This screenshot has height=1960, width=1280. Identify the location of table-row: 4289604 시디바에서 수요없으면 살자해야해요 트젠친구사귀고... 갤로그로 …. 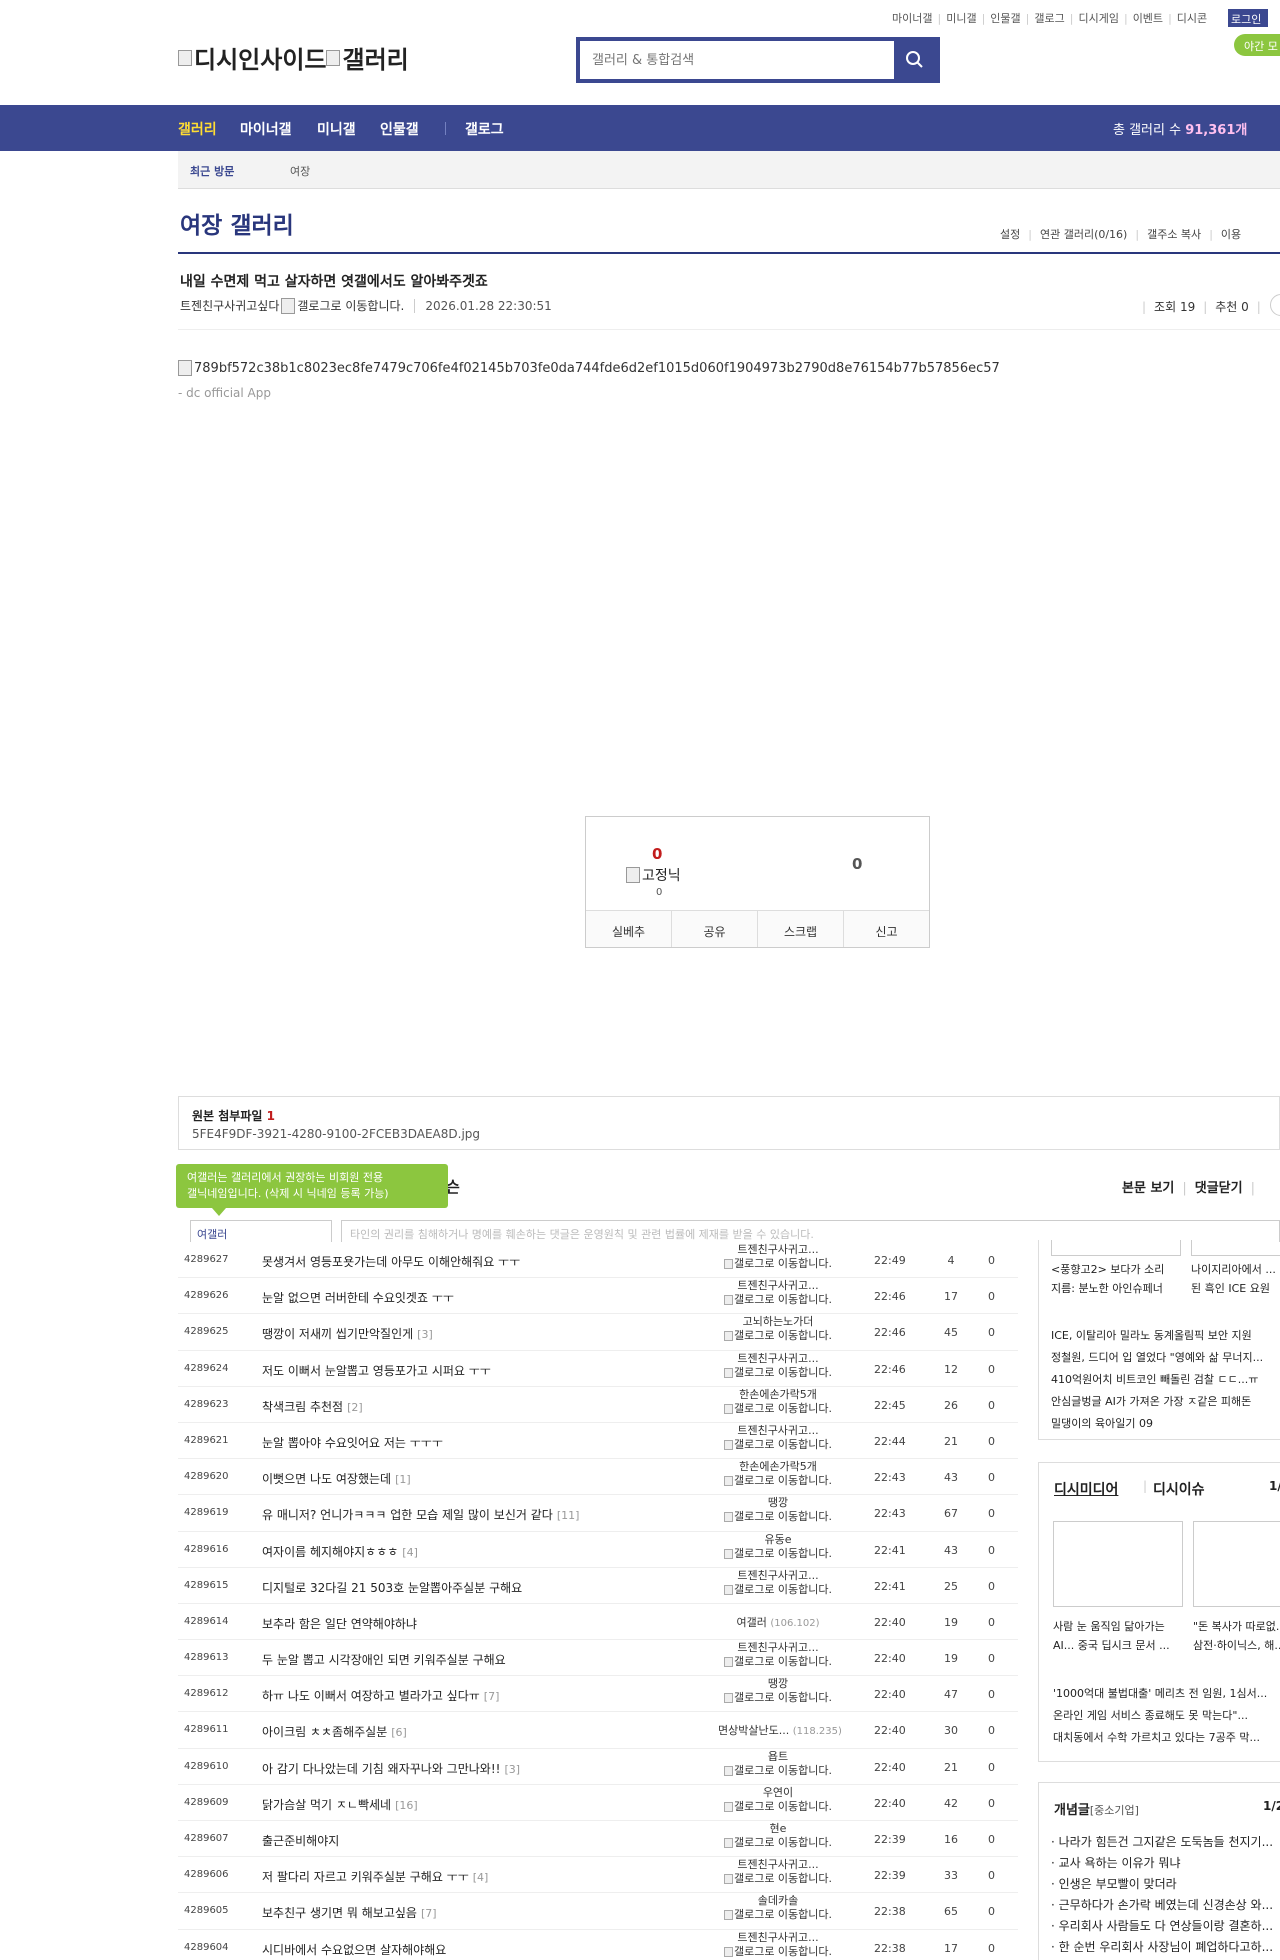
(598, 1945).